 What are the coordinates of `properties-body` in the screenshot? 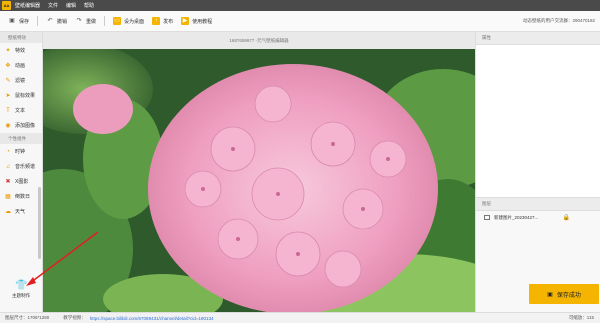 It's located at (538, 121).